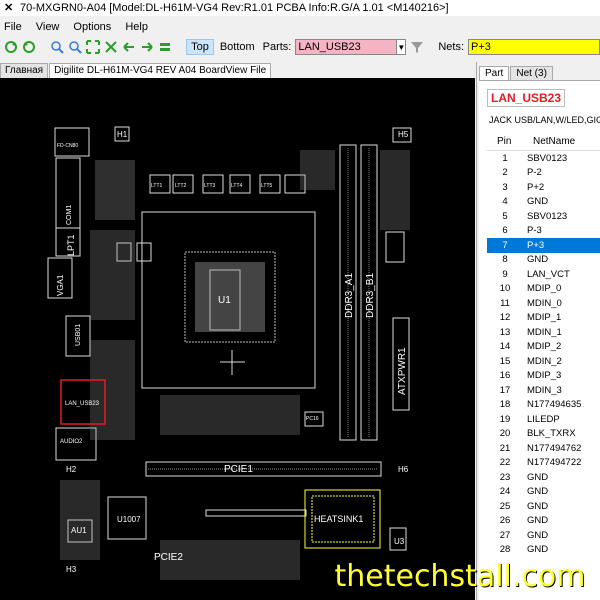 The height and width of the screenshot is (600, 600). Describe the element at coordinates (210, 186) in the screenshot. I see `label-ltt3: LTT3` at that location.